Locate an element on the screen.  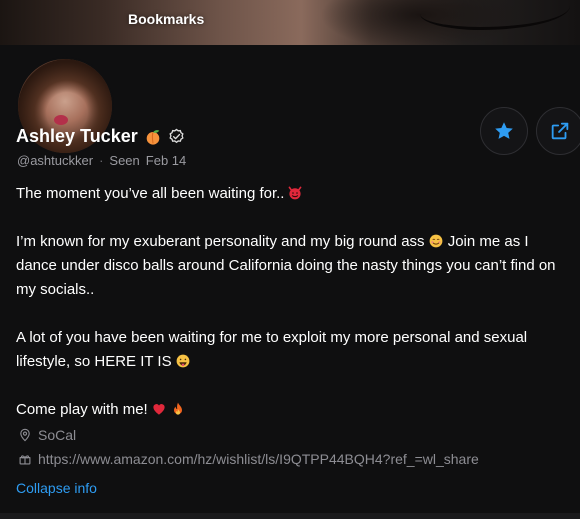
handle-row: @ashtuckker · Seen Feb 14 is located at coordinates (101, 160).